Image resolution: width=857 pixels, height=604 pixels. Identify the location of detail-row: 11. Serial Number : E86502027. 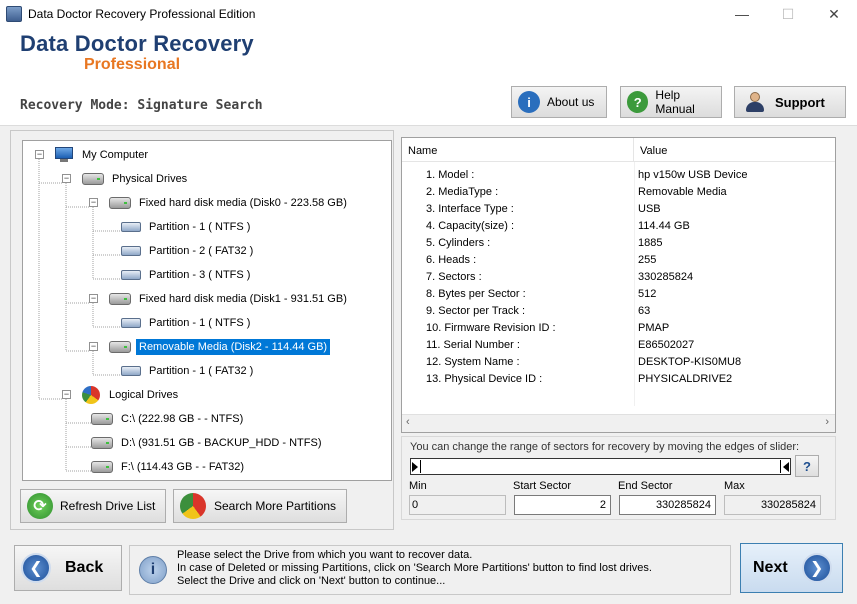
(618, 345).